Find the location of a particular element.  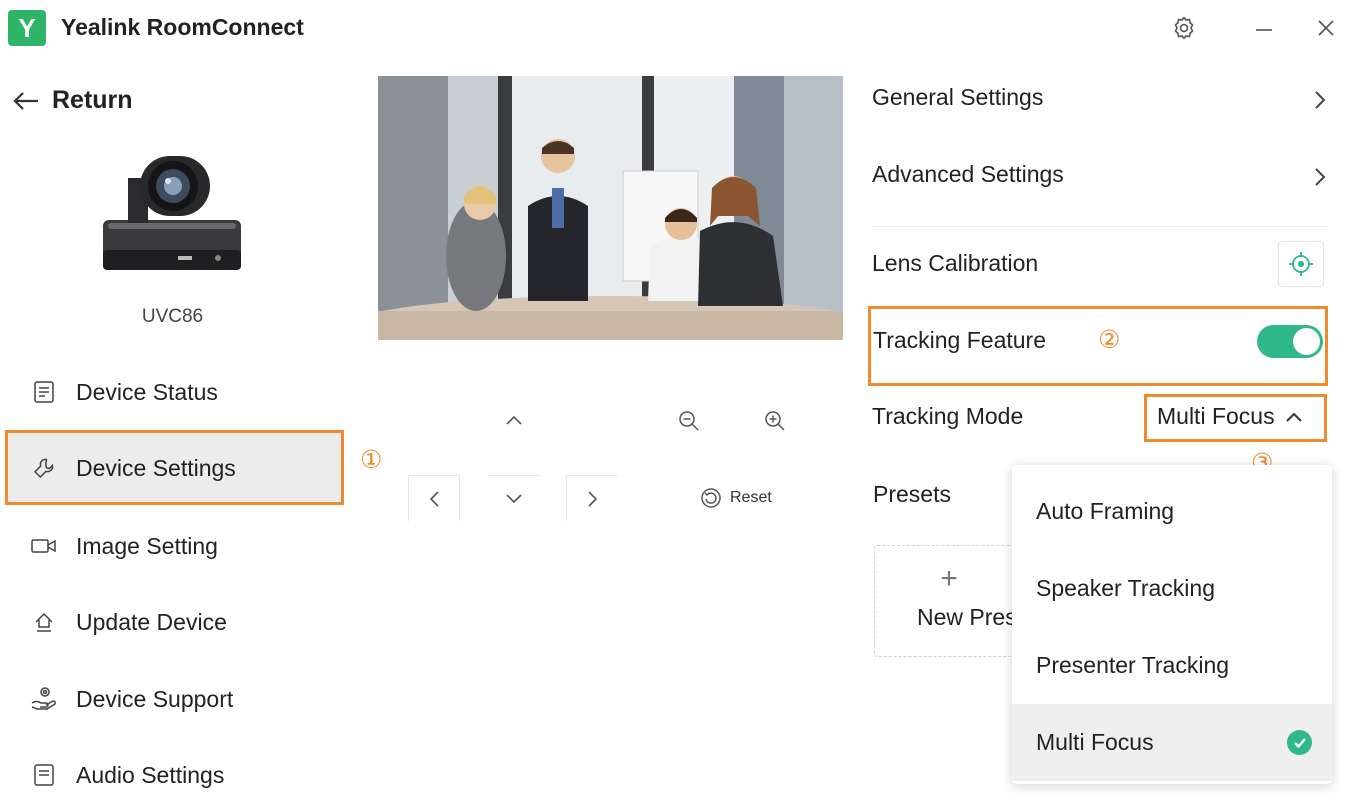

tracking-feature-label: Tracking Feature is located at coordinates (959, 340).